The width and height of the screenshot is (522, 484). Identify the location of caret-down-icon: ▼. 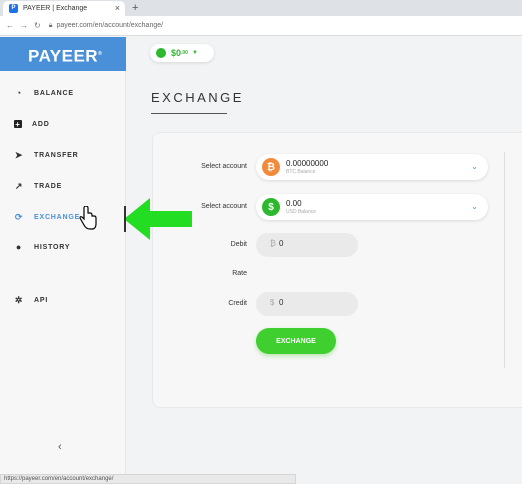
(194, 53).